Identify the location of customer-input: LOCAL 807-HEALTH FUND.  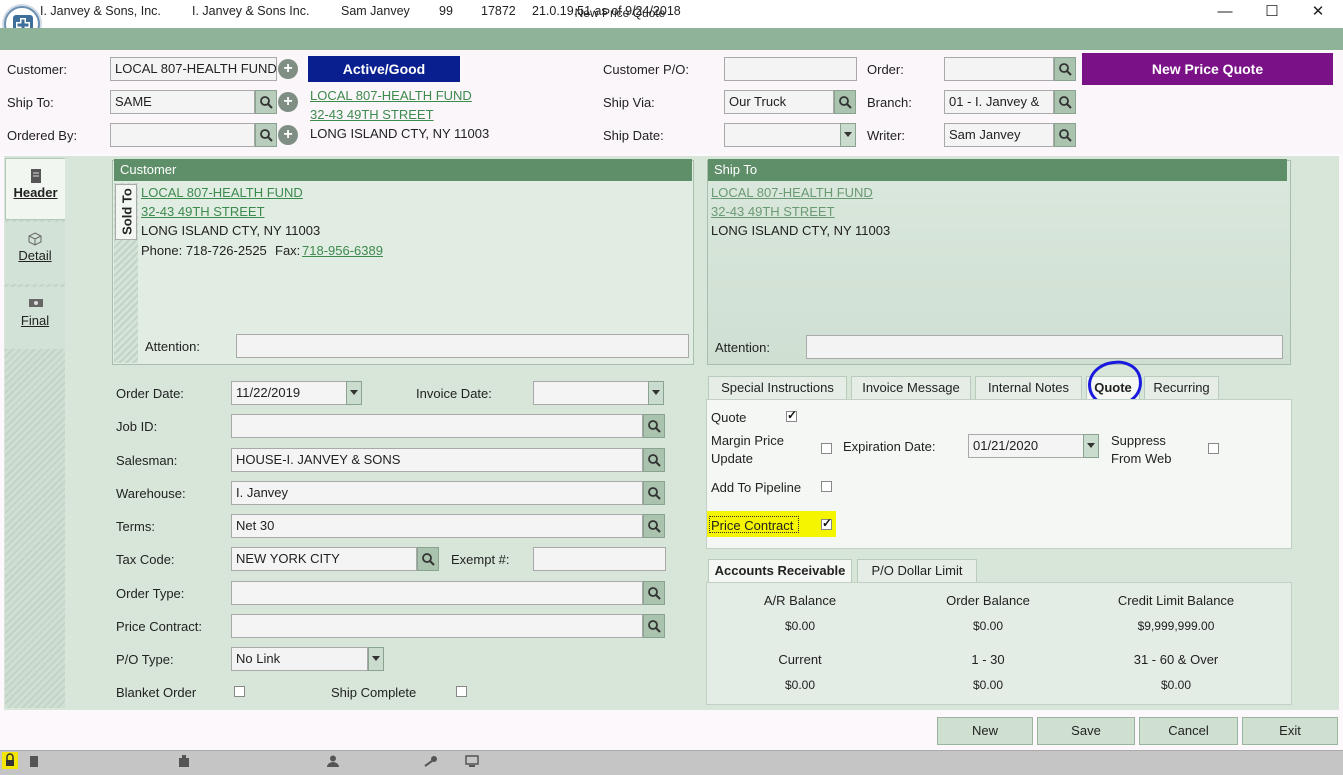
(193, 69).